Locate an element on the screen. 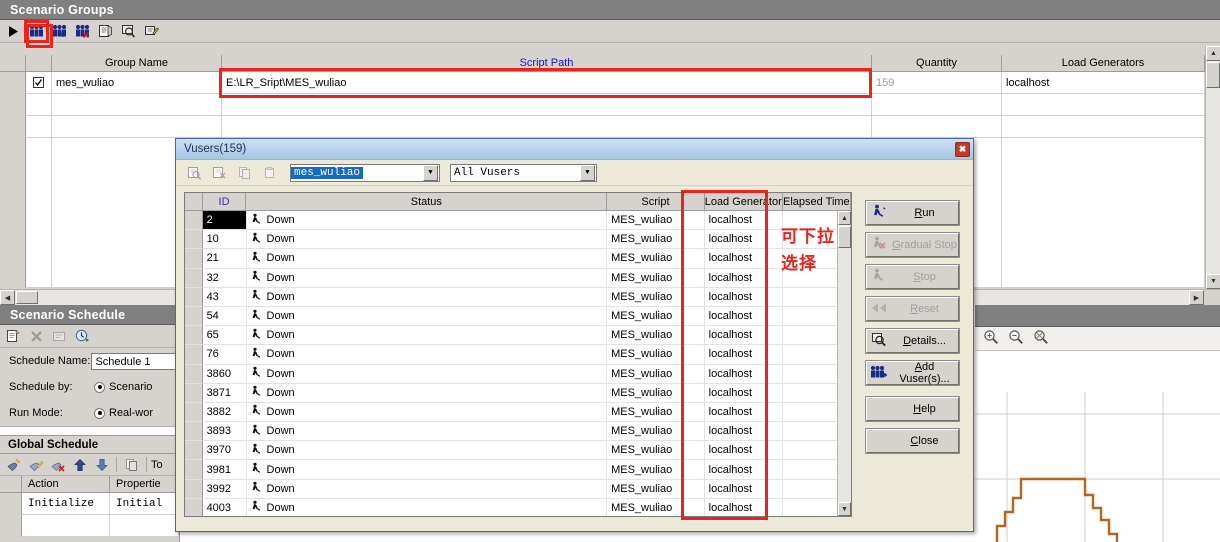  cell-script-path: E:\LR_Sript\MES_wuliao is located at coordinates (547, 83).